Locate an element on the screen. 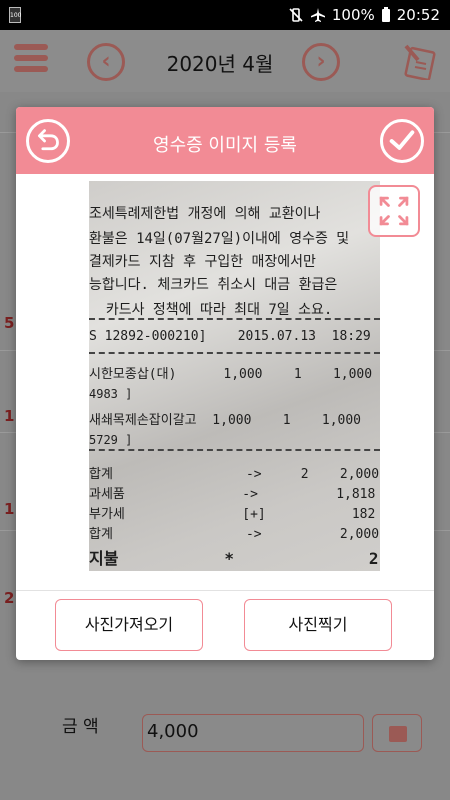  battery-percent: 100% is located at coordinates (353, 15).